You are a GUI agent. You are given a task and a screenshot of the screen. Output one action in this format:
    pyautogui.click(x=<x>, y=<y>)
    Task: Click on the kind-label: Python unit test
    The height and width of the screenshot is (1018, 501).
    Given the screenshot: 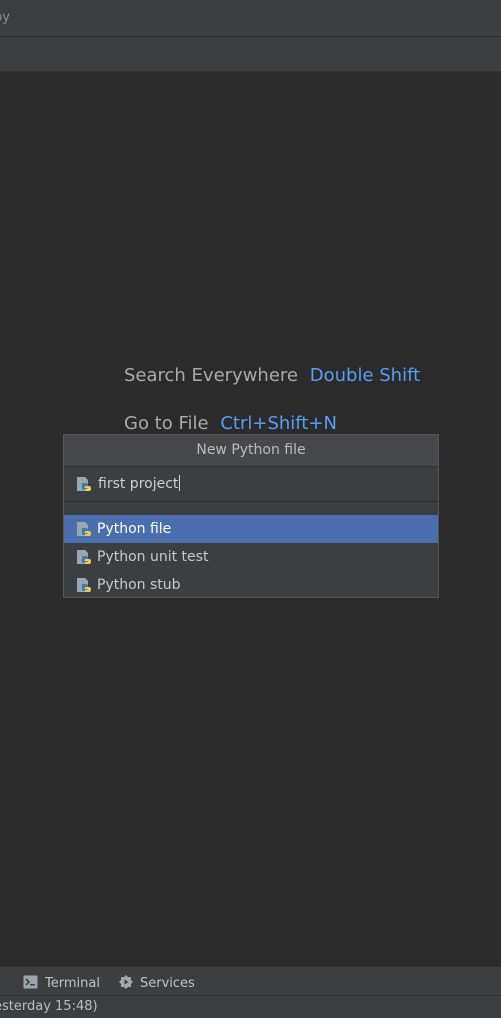 What is the action you would take?
    pyautogui.click(x=153, y=557)
    